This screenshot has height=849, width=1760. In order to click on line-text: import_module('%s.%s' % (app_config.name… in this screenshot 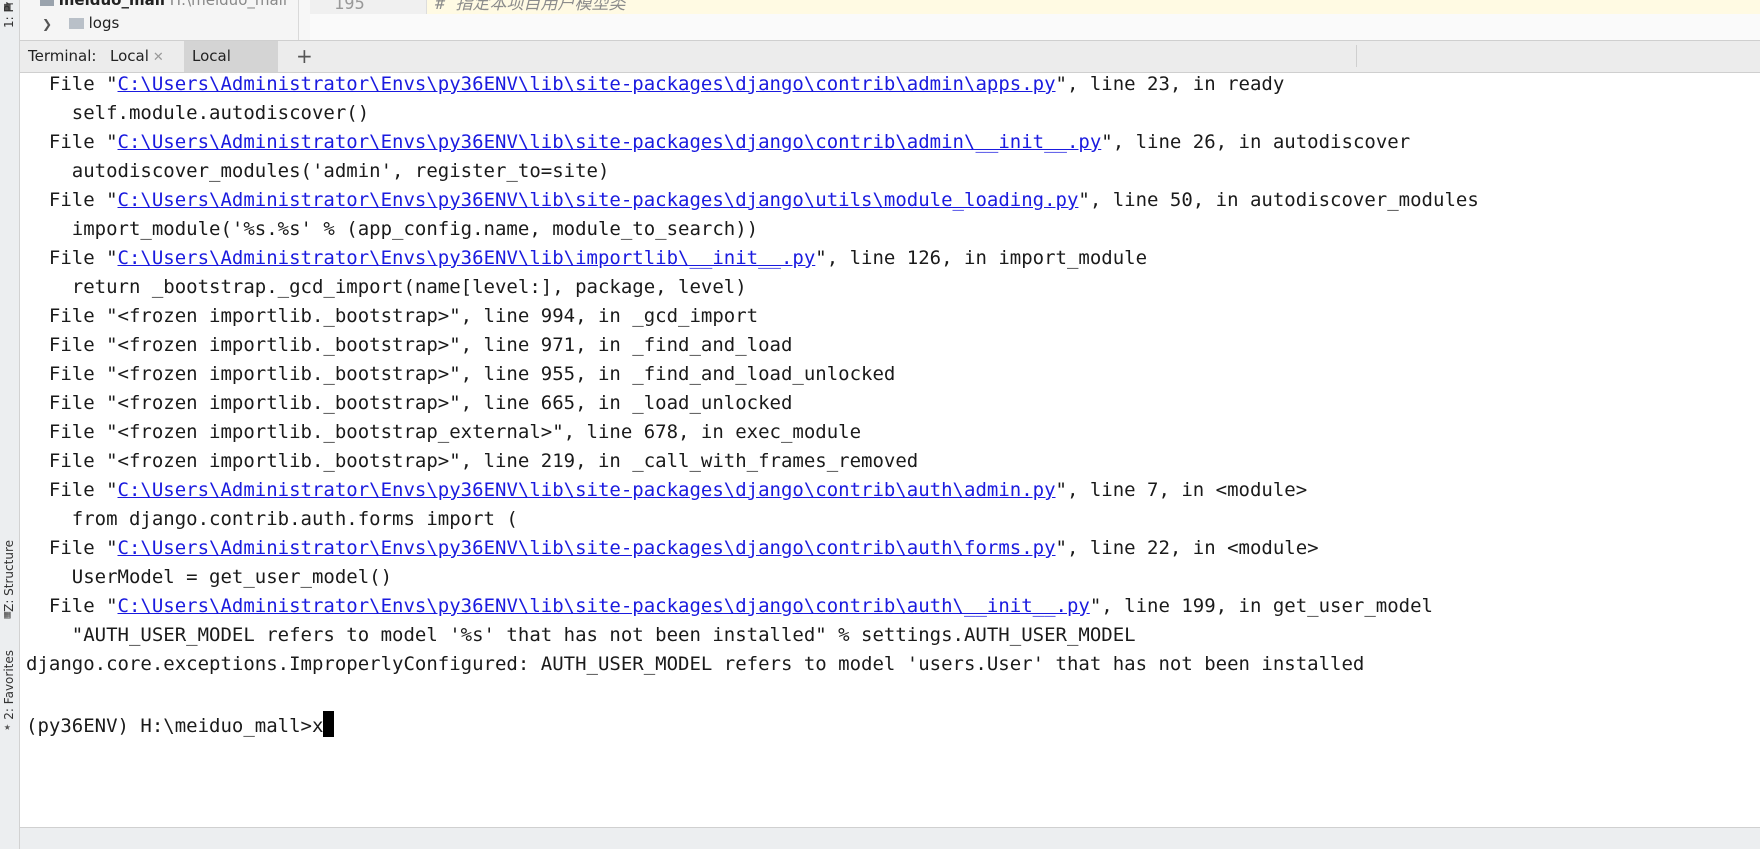, I will do `click(392, 229)`.